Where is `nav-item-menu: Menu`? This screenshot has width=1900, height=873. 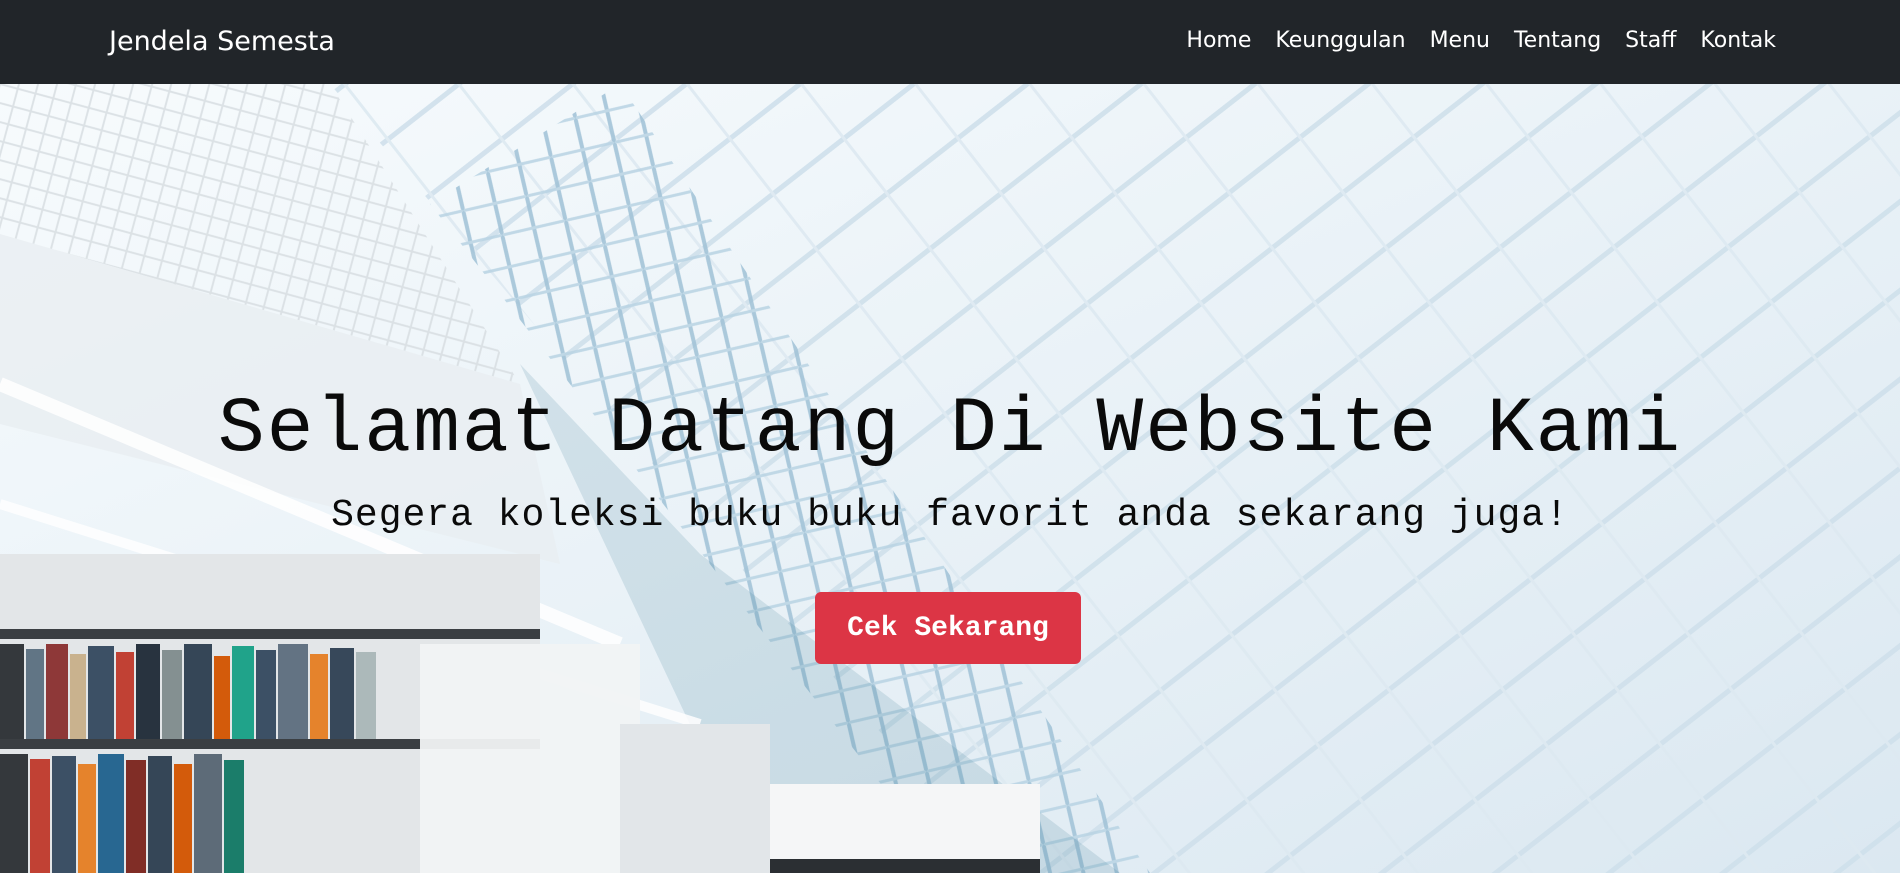 nav-item-menu: Menu is located at coordinates (1460, 40).